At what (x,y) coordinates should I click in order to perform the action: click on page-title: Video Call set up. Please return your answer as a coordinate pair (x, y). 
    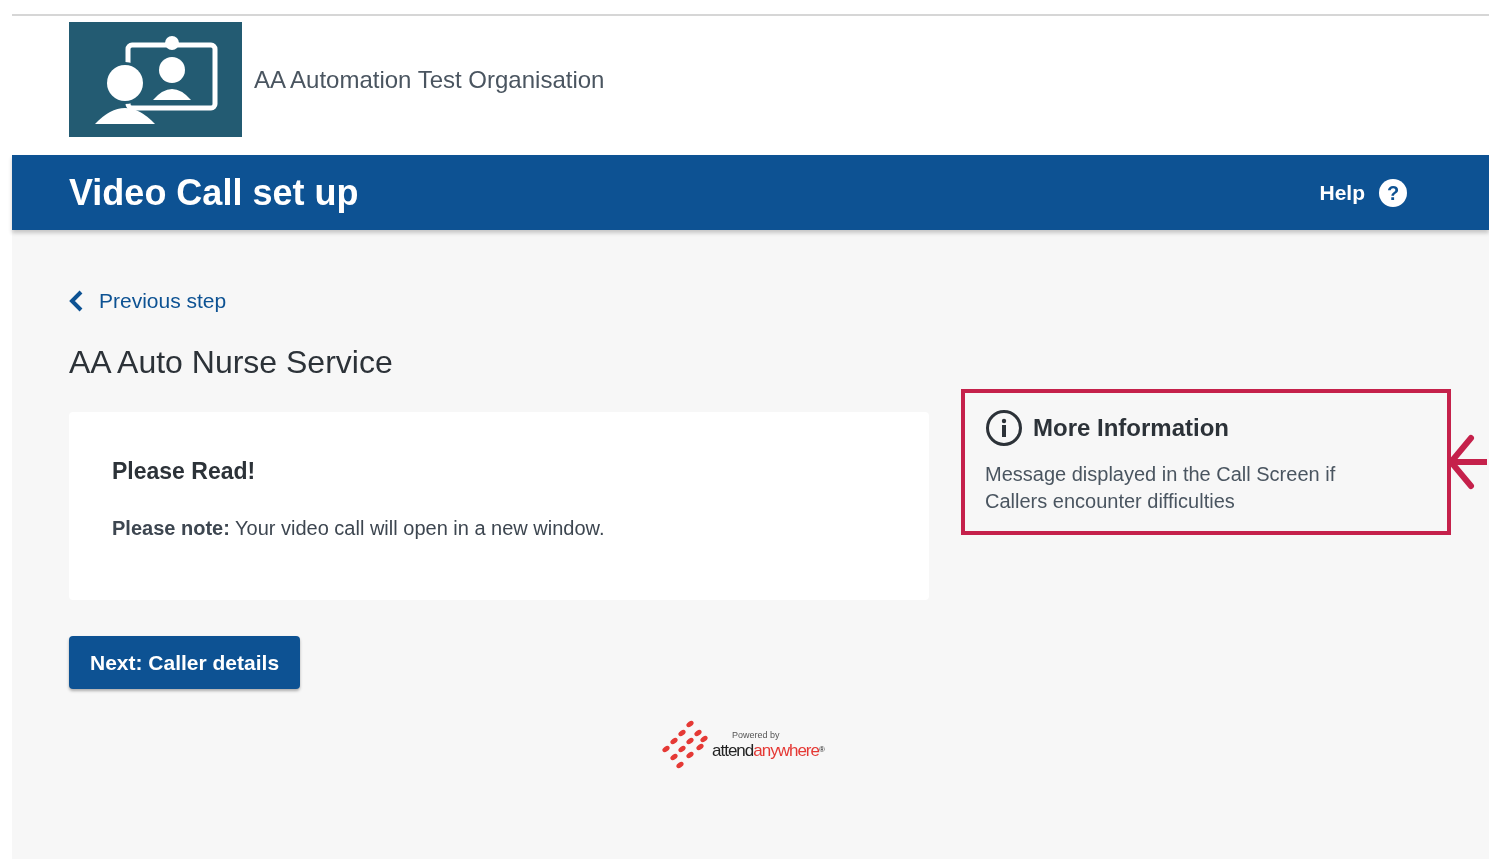
    Looking at the image, I should click on (214, 192).